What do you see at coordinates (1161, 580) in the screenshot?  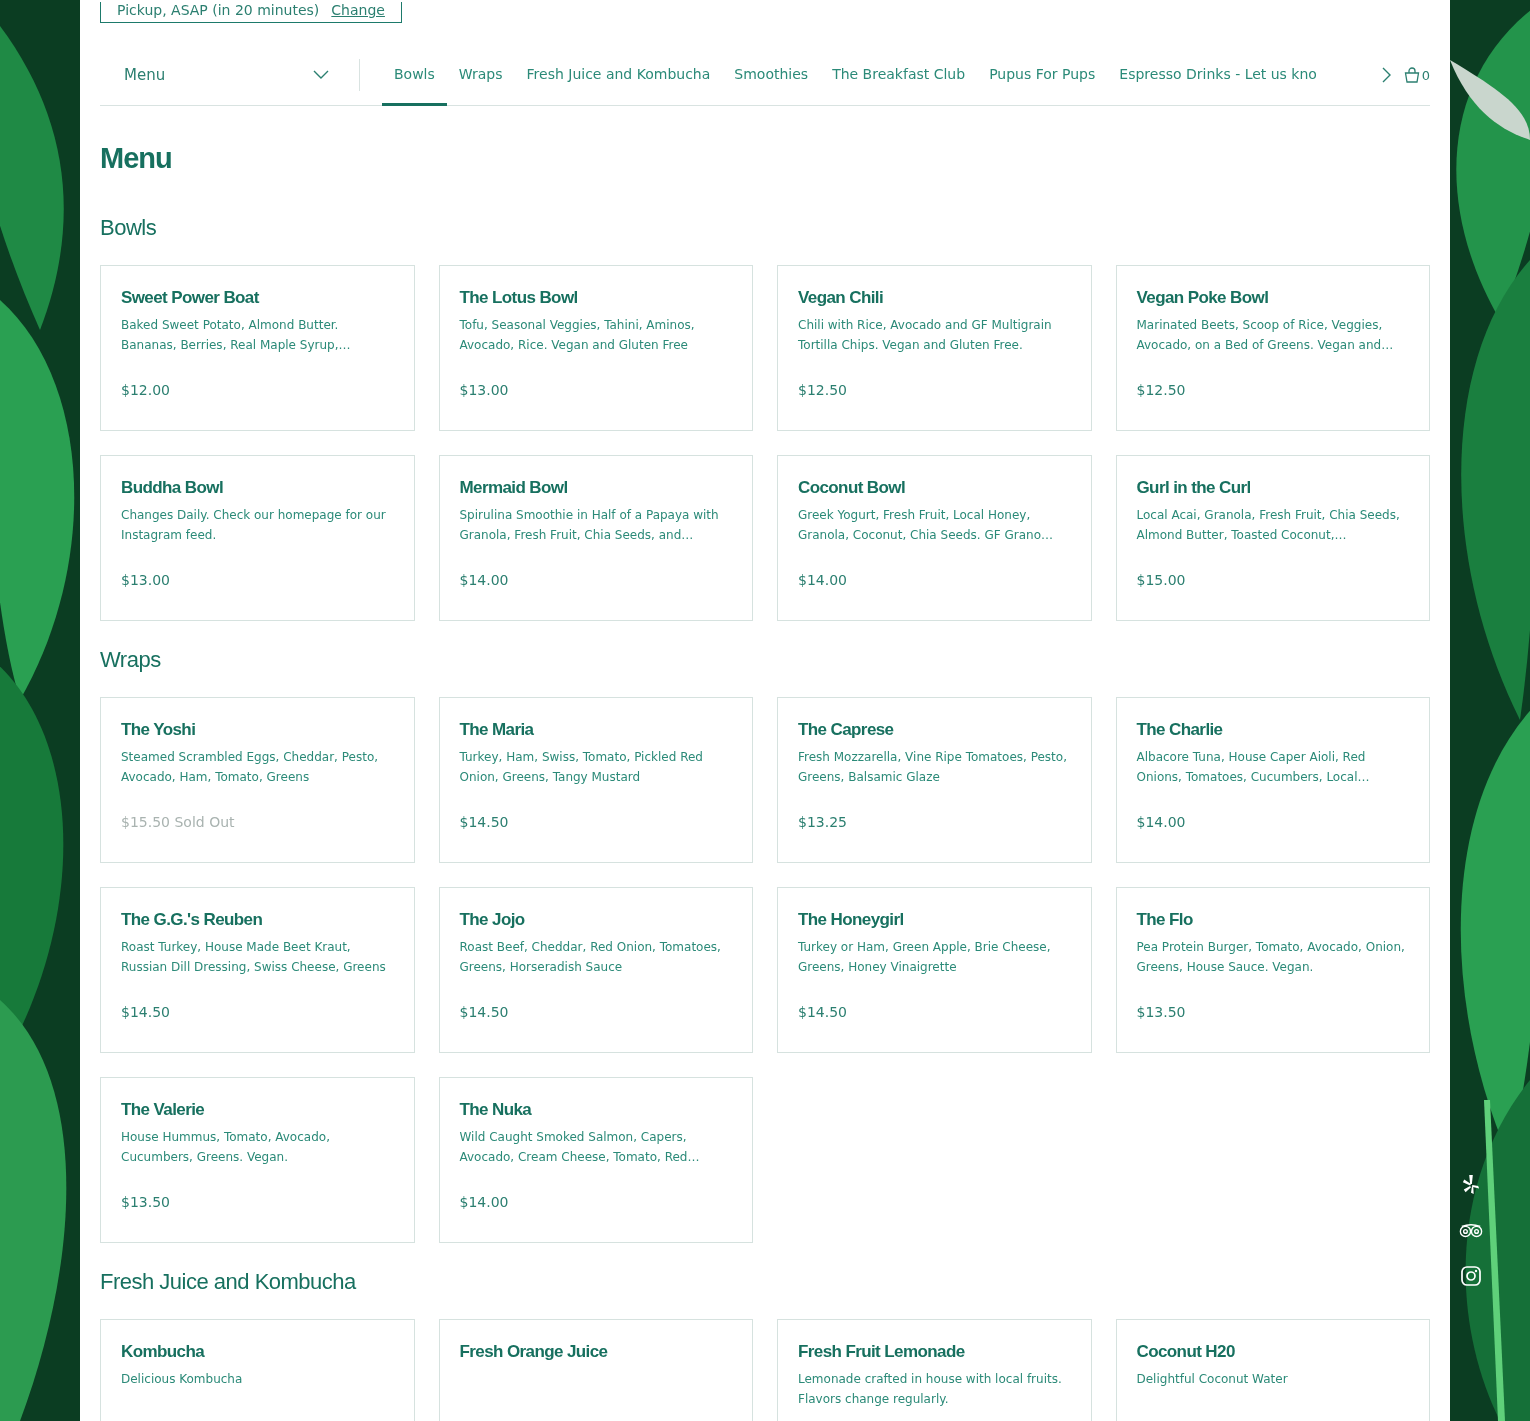 I see `item-price: $15.00` at bounding box center [1161, 580].